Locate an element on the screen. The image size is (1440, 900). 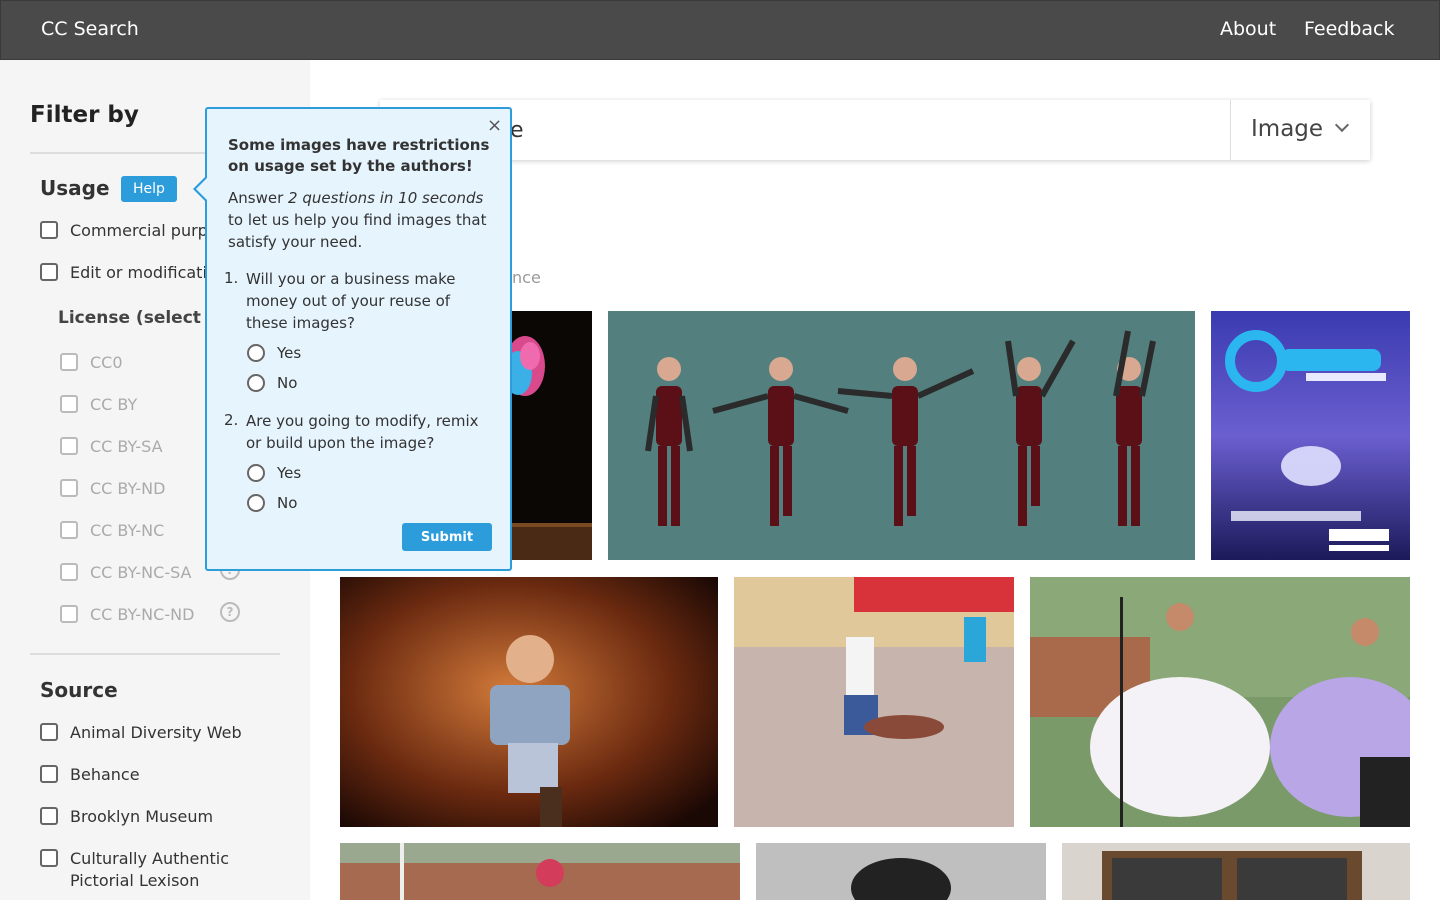
q2-no-option: No is located at coordinates (272, 503).